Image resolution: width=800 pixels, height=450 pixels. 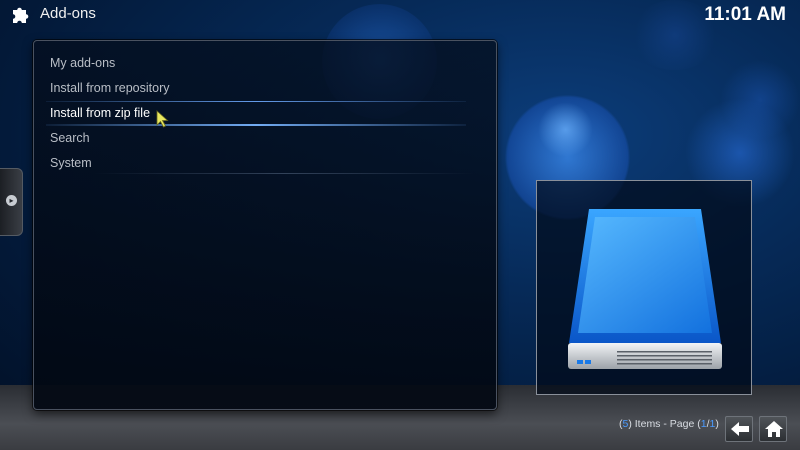 What do you see at coordinates (664, 424) in the screenshot?
I see `items-page-label: Items - Page` at bounding box center [664, 424].